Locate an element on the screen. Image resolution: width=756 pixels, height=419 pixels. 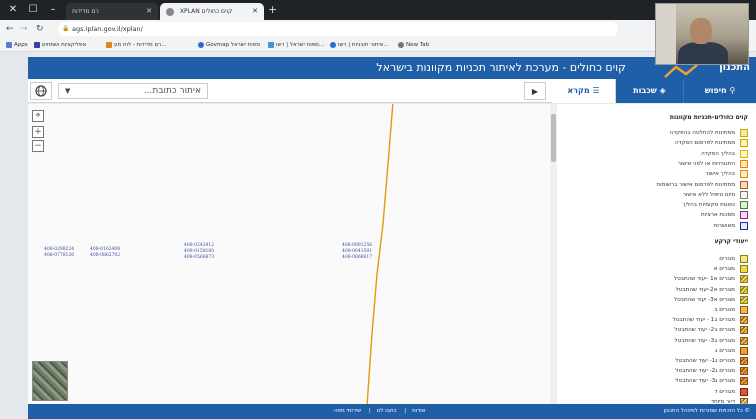
legend-section-title: ייעודי קרקע is located at coordinates (731, 241).